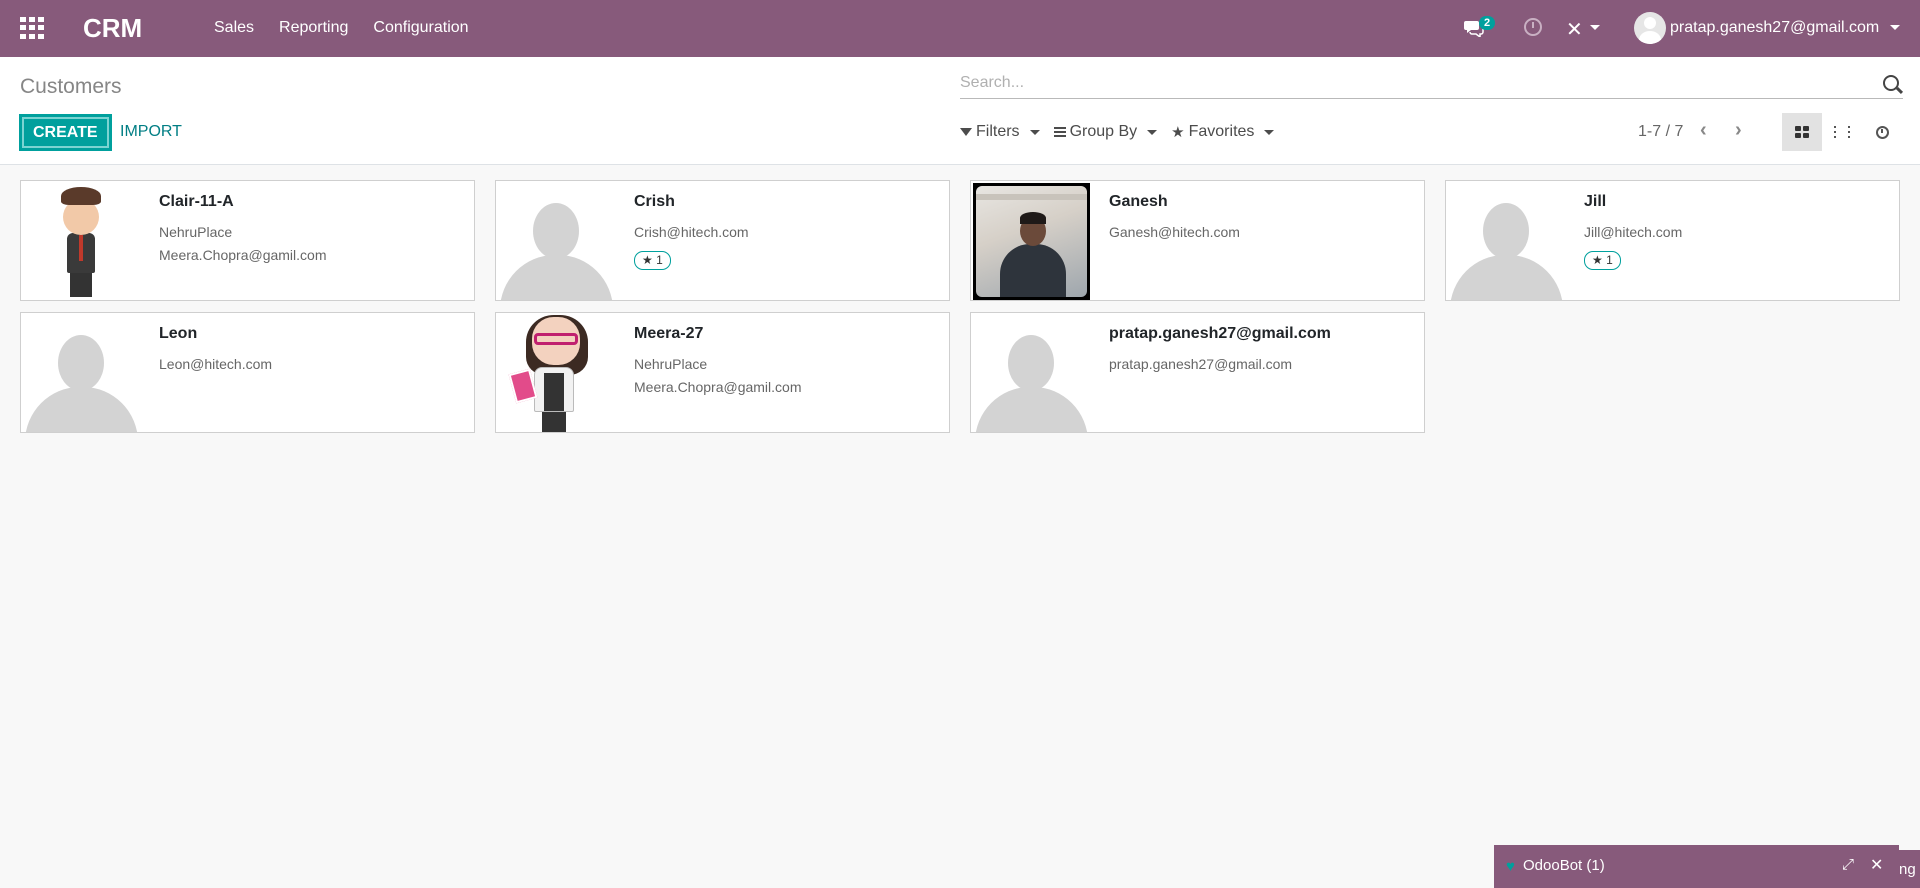 Image resolution: width=1920 pixels, height=888 pixels. I want to click on heart-icon: ♥, so click(1510, 866).